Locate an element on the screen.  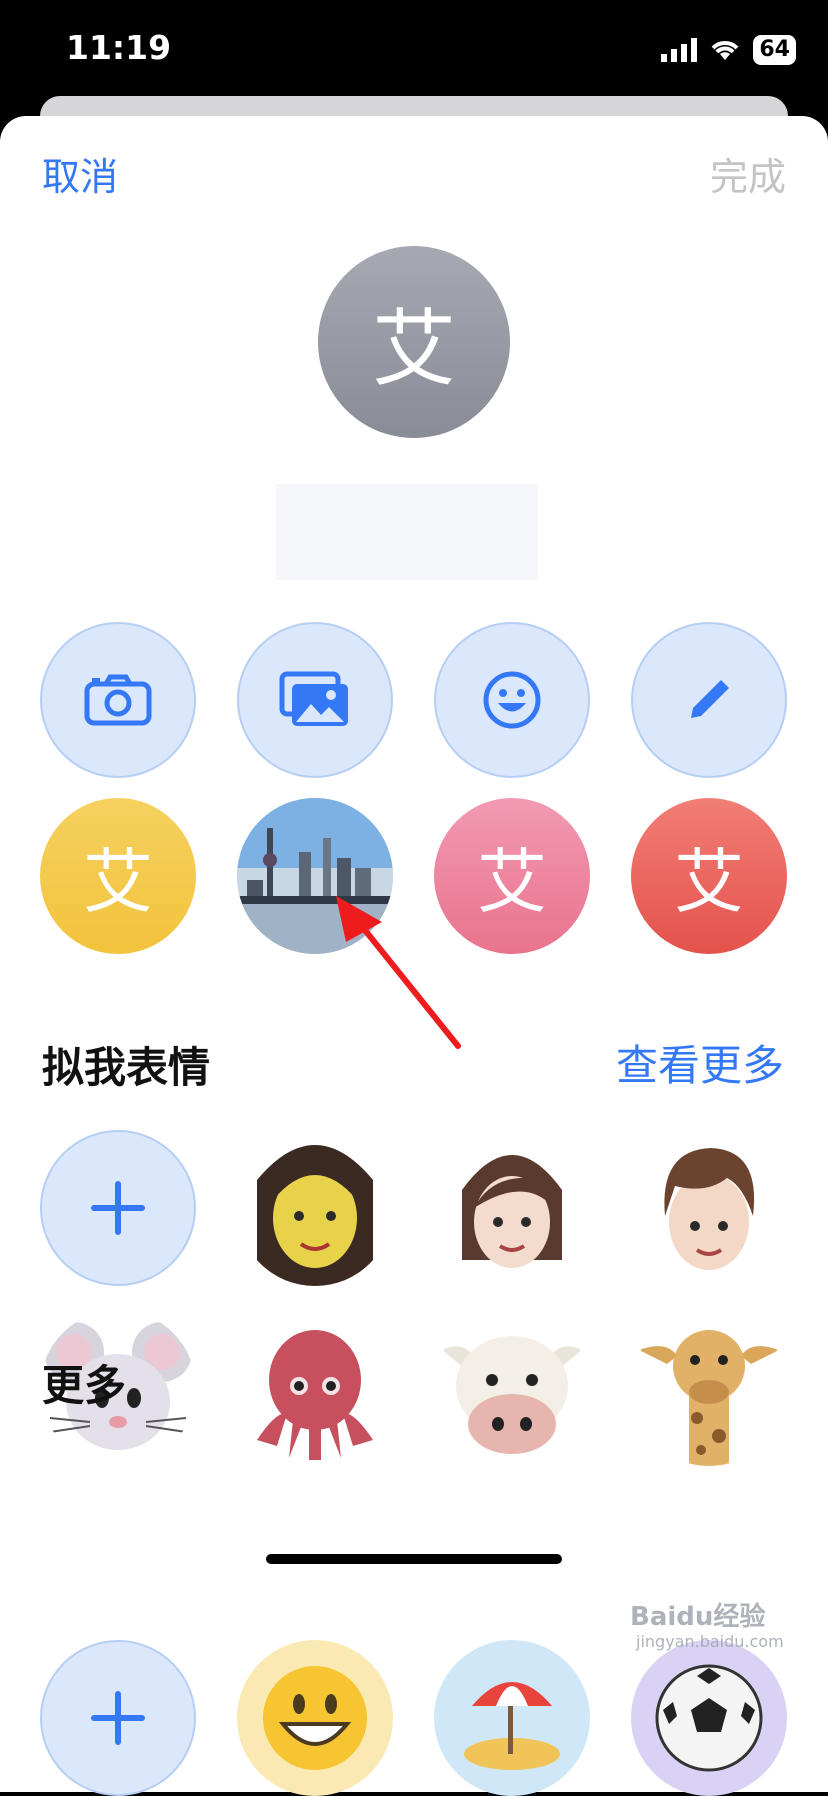
emoji-button is located at coordinates (512, 700).